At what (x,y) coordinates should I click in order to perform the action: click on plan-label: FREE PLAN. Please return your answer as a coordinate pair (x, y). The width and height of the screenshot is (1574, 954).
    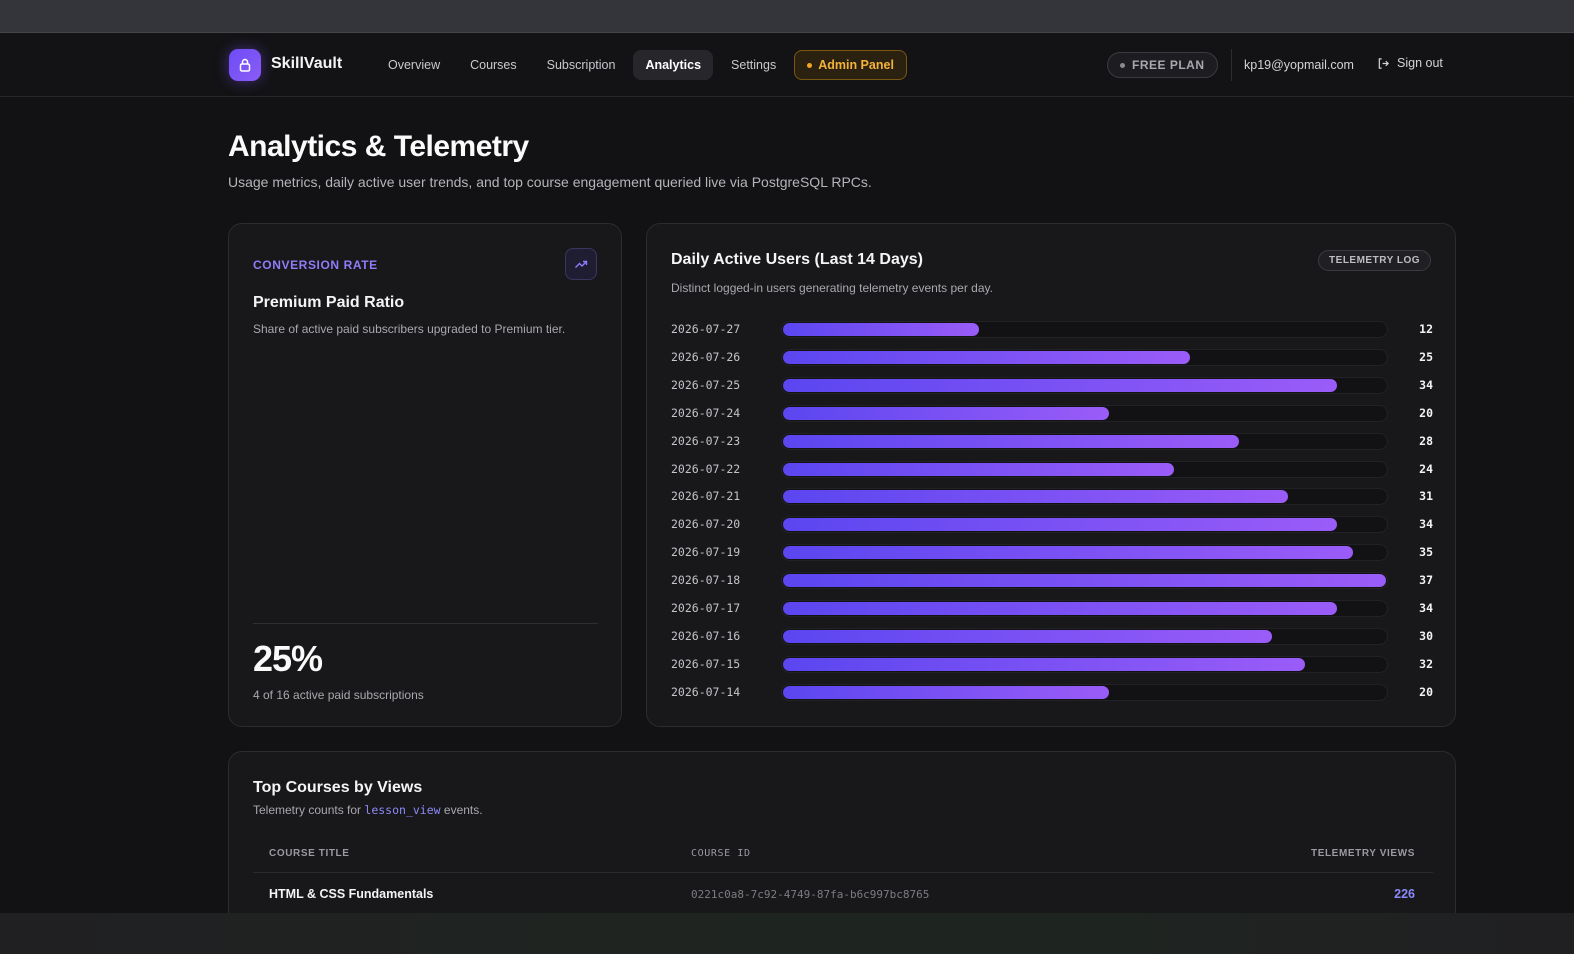
    Looking at the image, I should click on (1168, 65).